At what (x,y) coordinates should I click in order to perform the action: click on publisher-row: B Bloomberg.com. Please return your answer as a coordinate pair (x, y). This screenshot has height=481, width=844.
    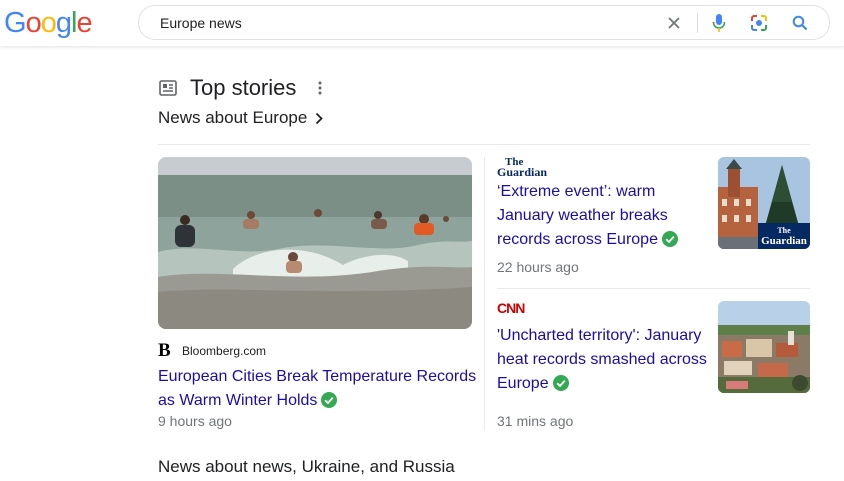
    Looking at the image, I should click on (212, 351).